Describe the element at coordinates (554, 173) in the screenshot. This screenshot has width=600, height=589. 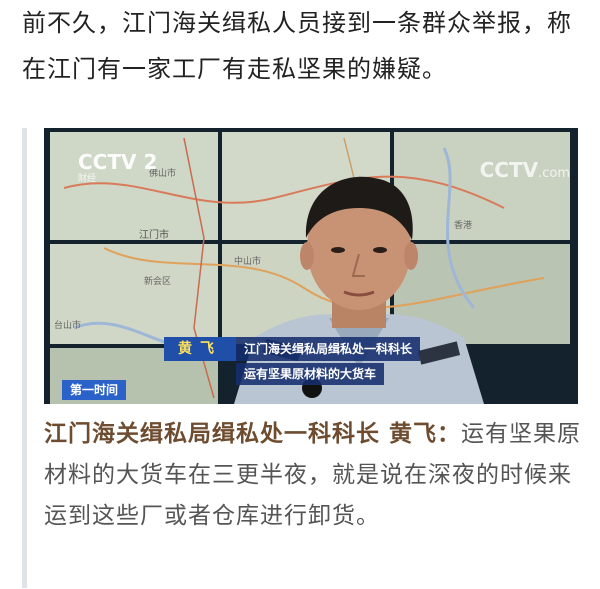
I see `watermark-tail: .com` at that location.